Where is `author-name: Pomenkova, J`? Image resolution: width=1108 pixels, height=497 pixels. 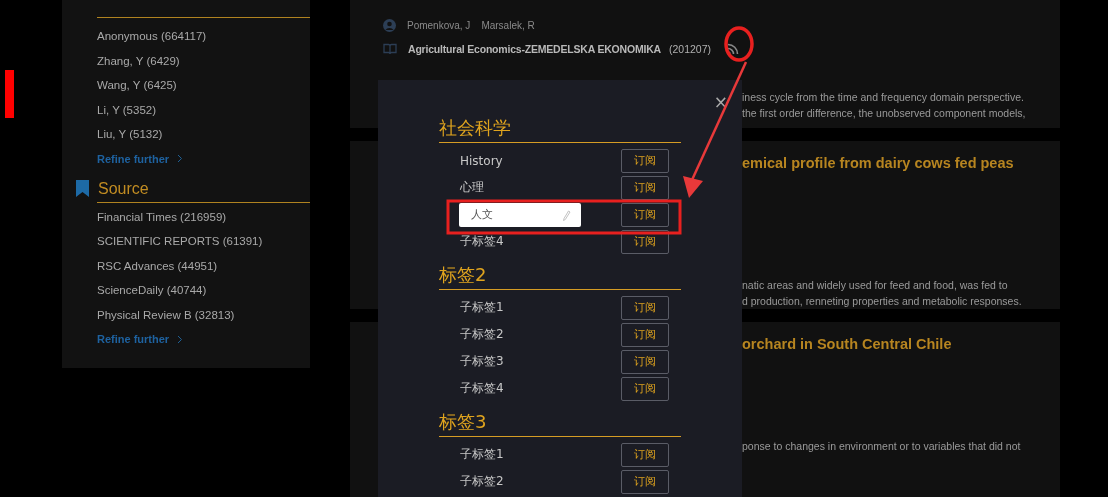 author-name: Pomenkova, J is located at coordinates (439, 25).